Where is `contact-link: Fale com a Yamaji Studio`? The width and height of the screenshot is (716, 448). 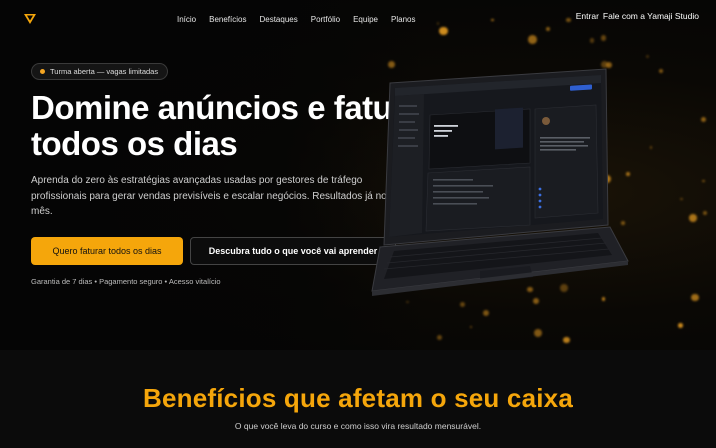
contact-link: Fale com a Yamaji Studio is located at coordinates (651, 16).